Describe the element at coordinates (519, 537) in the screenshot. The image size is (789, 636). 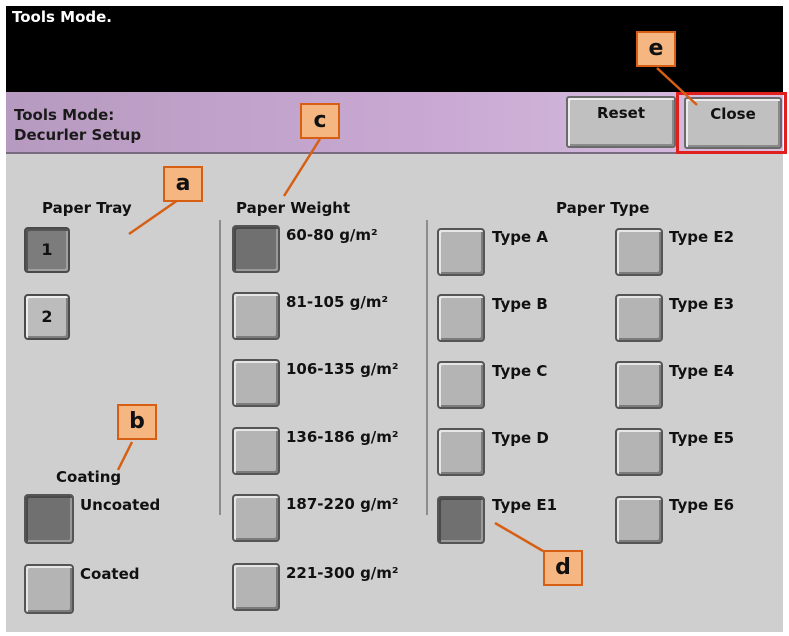
I see `callout-d-line` at that location.